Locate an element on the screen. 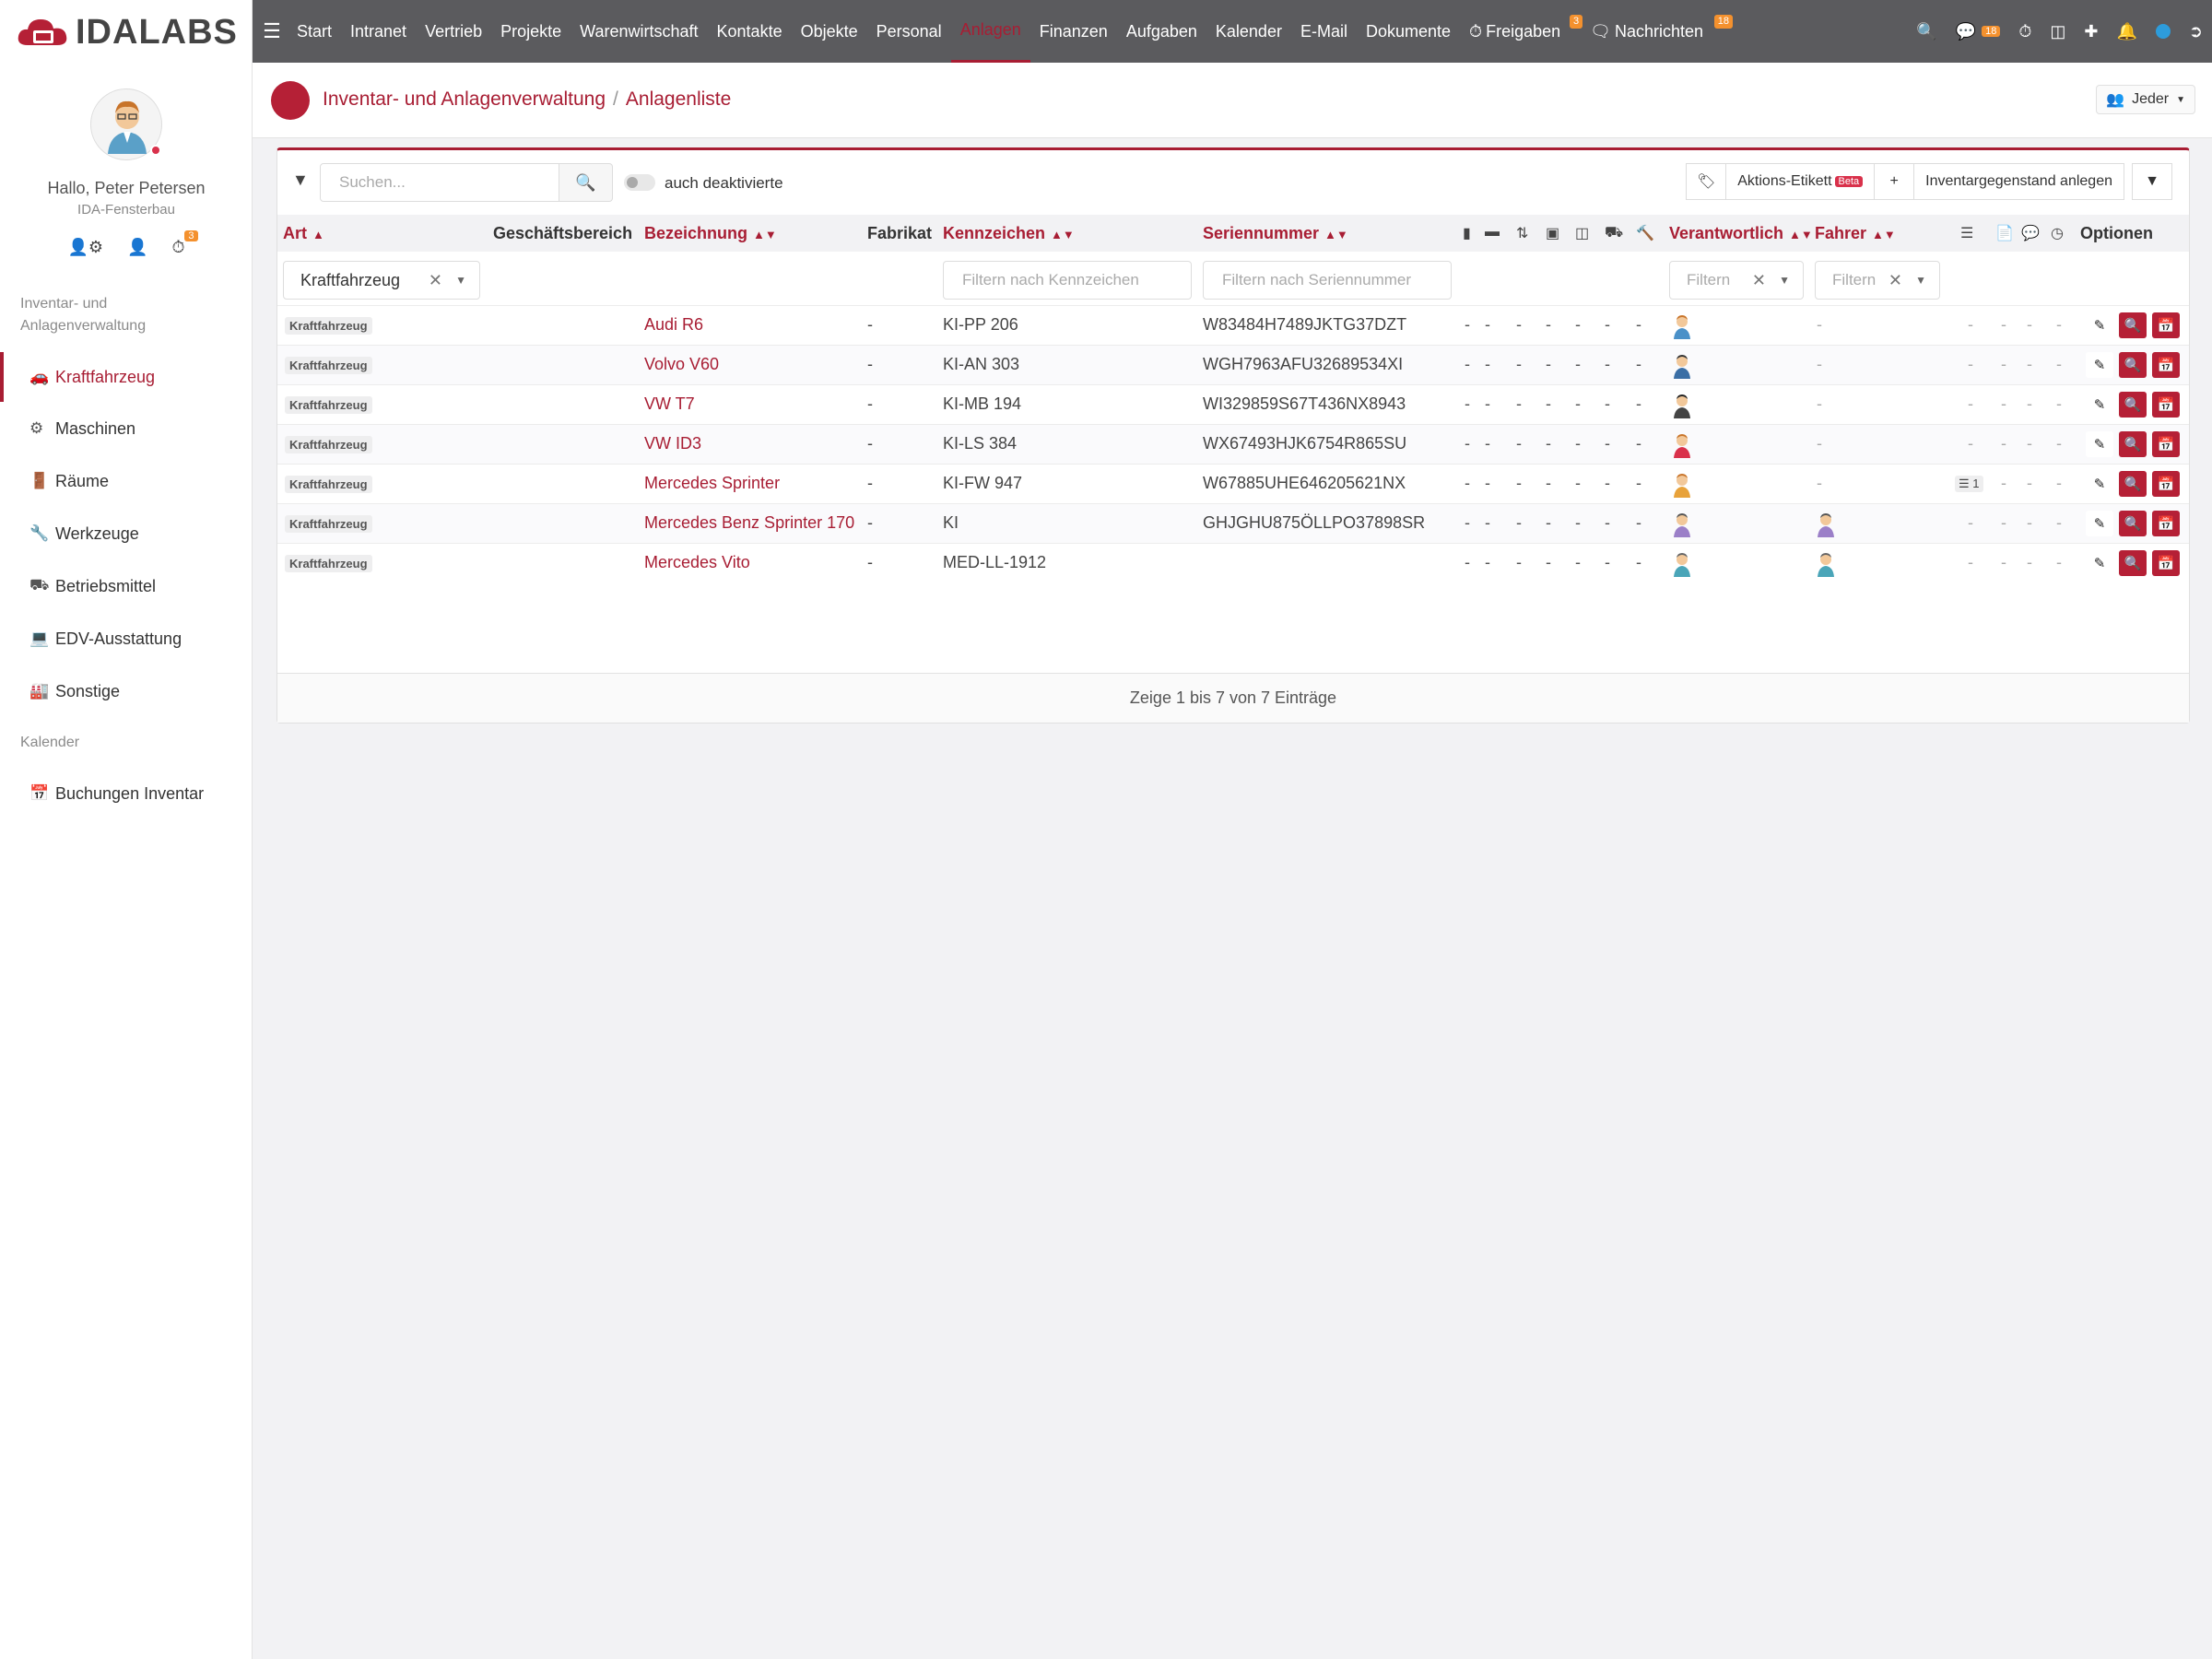 This screenshot has height=1659, width=2212. tag-button: 🏷 is located at coordinates (1706, 181).